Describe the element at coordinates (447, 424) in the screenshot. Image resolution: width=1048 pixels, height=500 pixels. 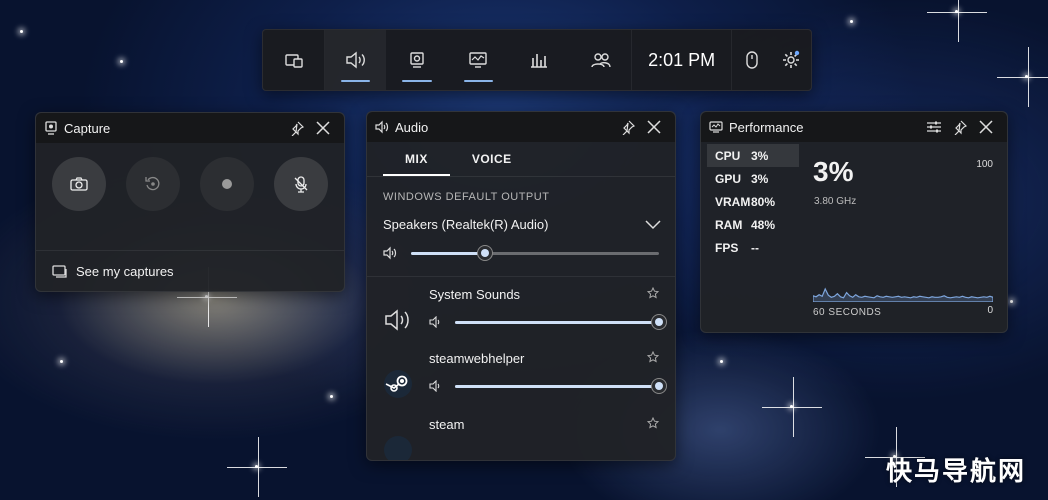
I see `app-name: steam` at that location.